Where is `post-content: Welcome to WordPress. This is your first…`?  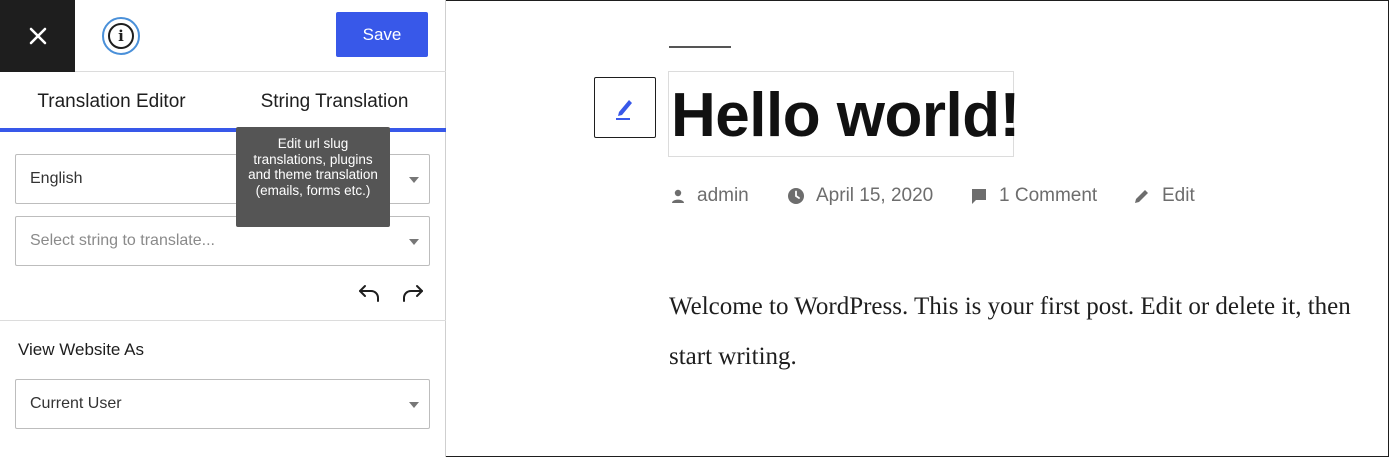 post-content: Welcome to WordPress. This is your first… is located at coordinates (1010, 331).